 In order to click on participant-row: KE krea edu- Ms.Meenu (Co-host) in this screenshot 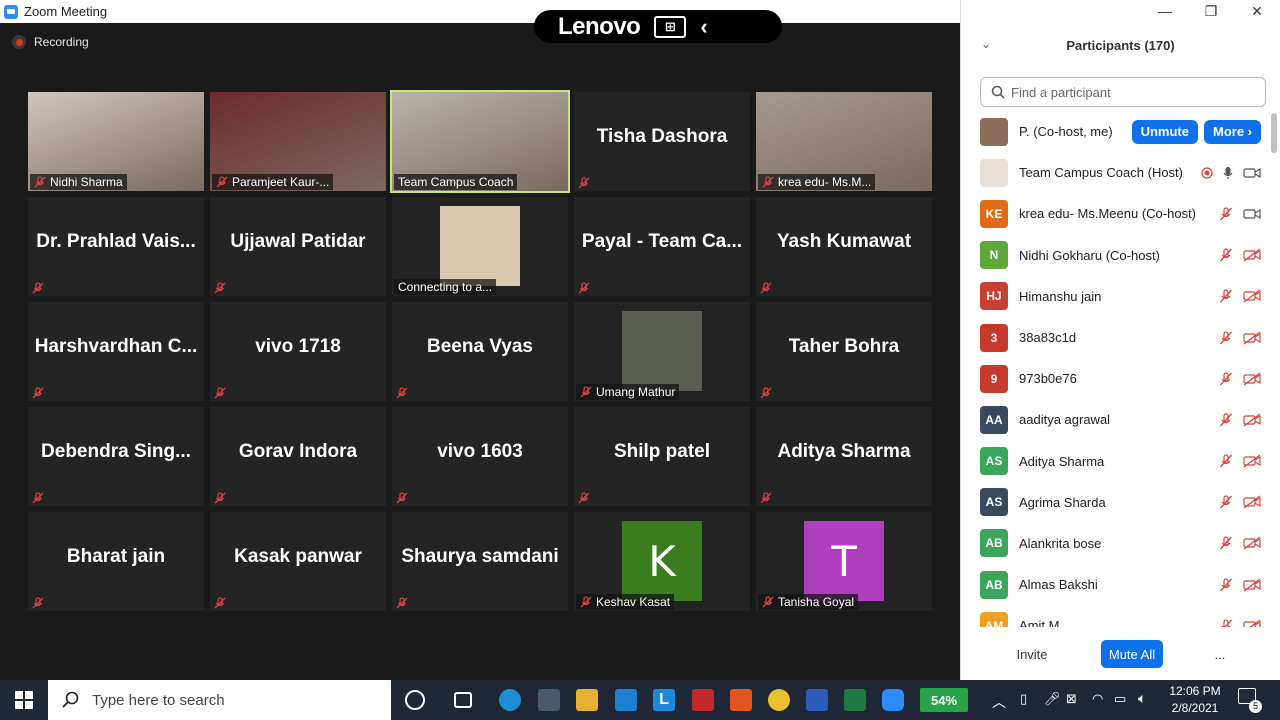, I will do `click(1116, 213)`.